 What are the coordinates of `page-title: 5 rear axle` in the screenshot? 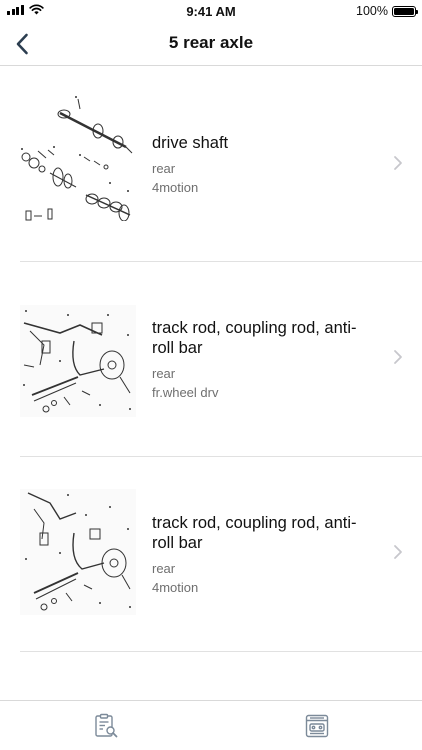 It's located at (211, 42).